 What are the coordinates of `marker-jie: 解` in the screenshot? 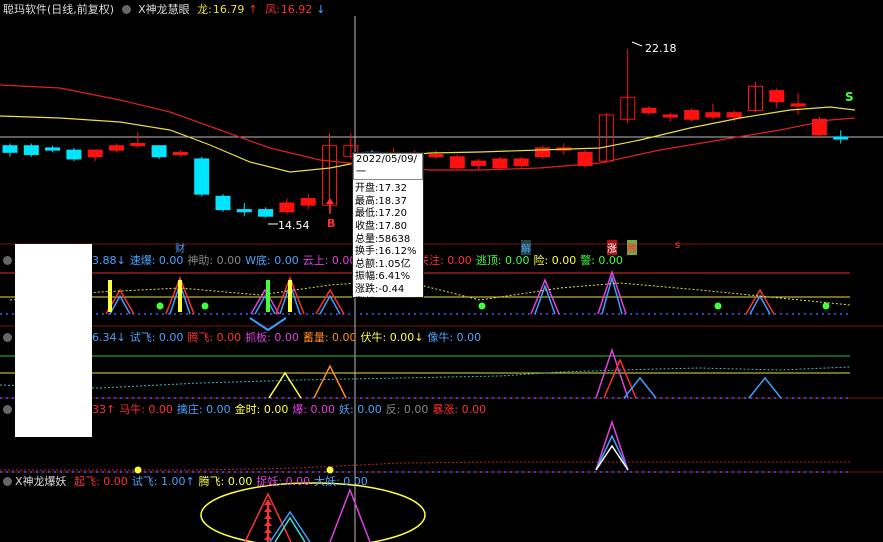 It's located at (526, 247).